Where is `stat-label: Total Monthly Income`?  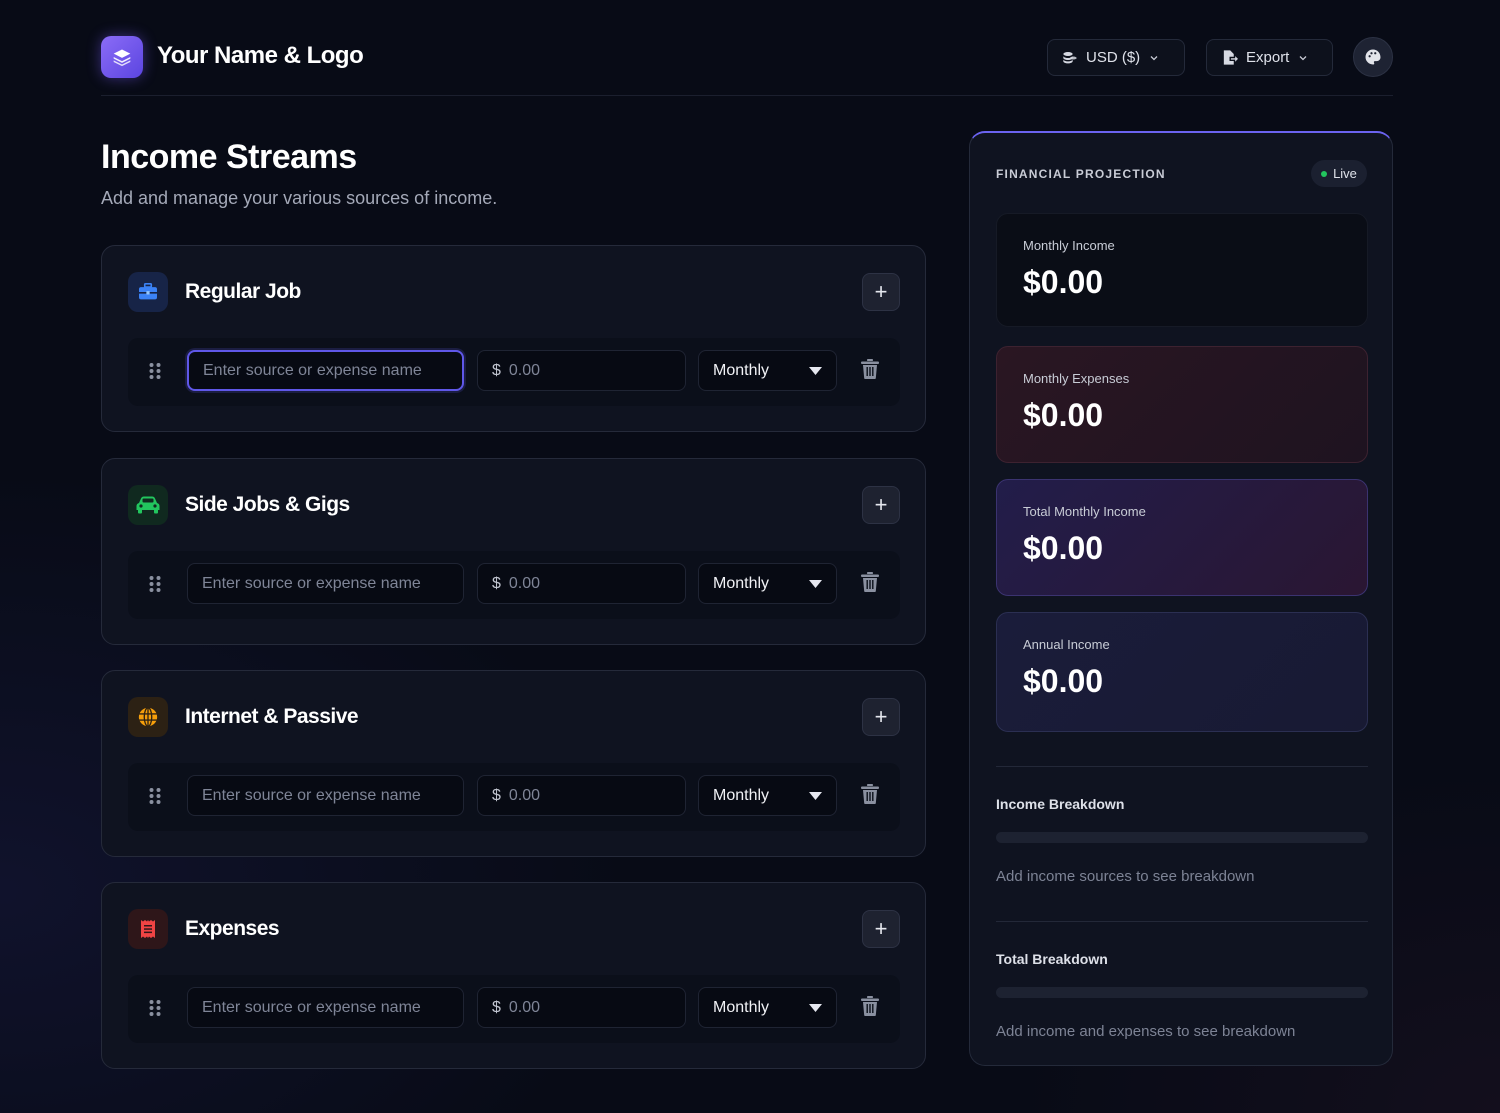 stat-label: Total Monthly Income is located at coordinates (1084, 511).